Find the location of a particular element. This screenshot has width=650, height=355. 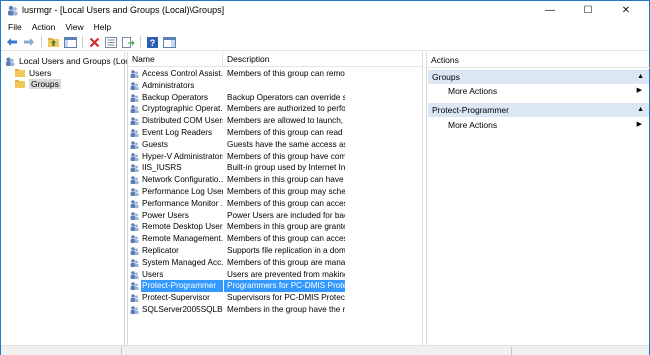

minimize-icon: — is located at coordinates (550, 10).